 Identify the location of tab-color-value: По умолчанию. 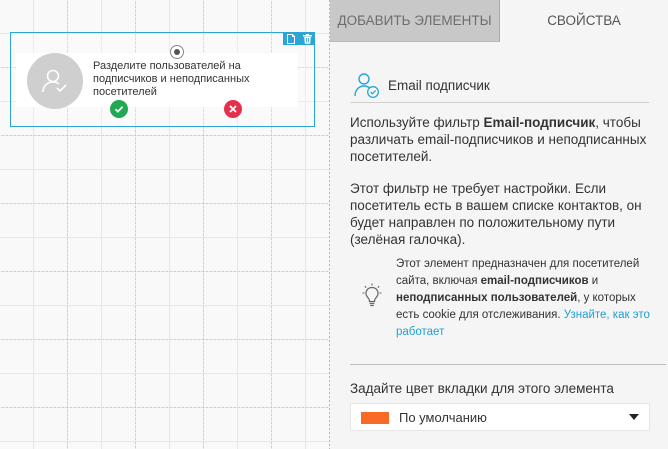
(443, 417).